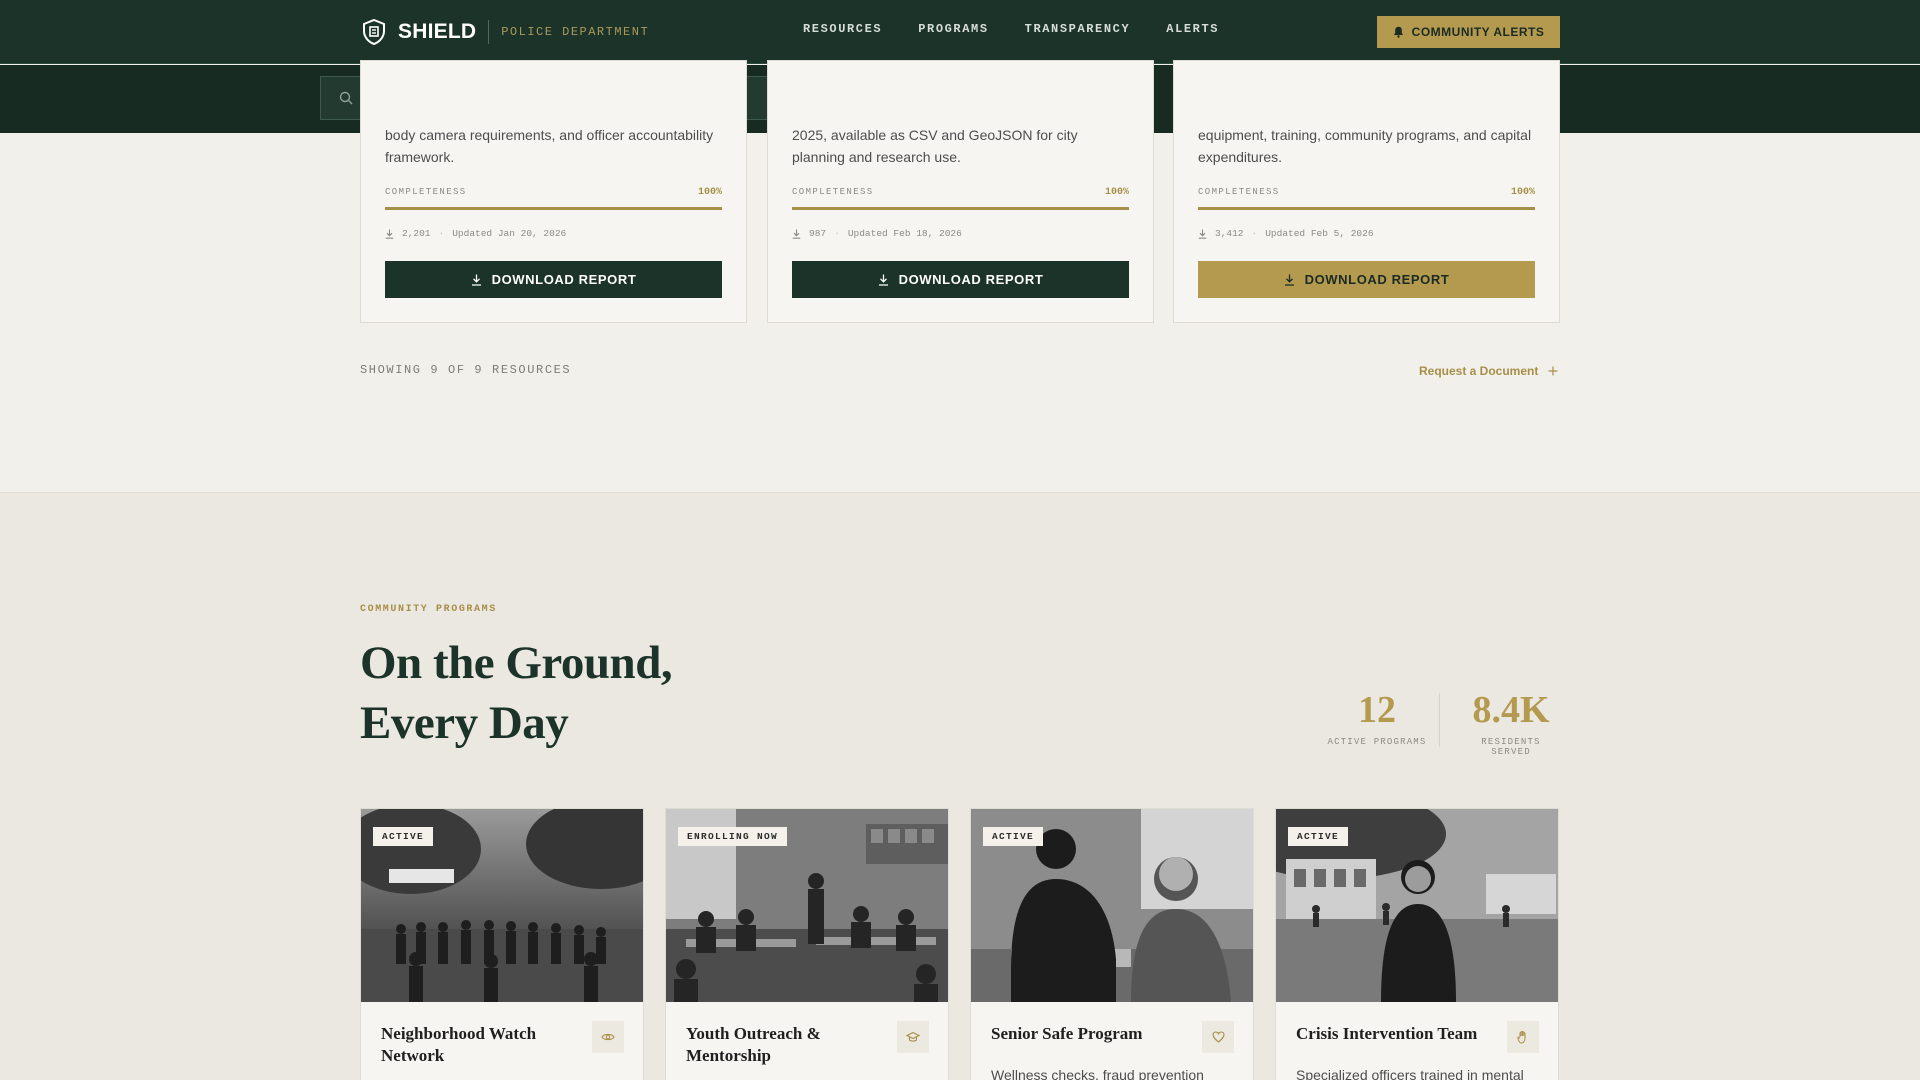 The image size is (1920, 1080). What do you see at coordinates (416, 233) in the screenshot?
I see `download-count: 2,201` at bounding box center [416, 233].